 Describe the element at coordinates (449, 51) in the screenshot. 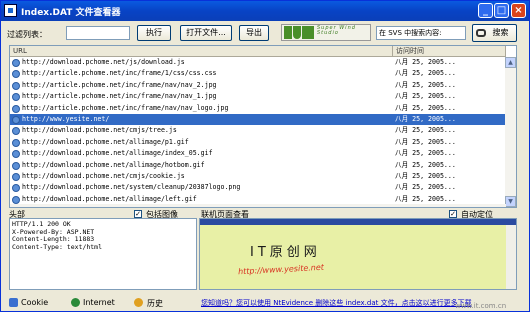

I see `column-header-time: 访问时间` at that location.